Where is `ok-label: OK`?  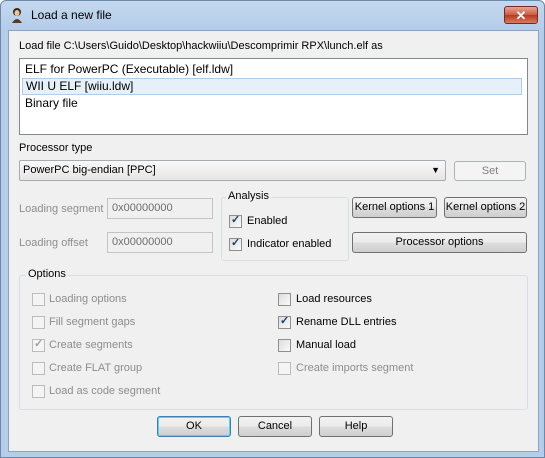 ok-label: OK is located at coordinates (194, 426).